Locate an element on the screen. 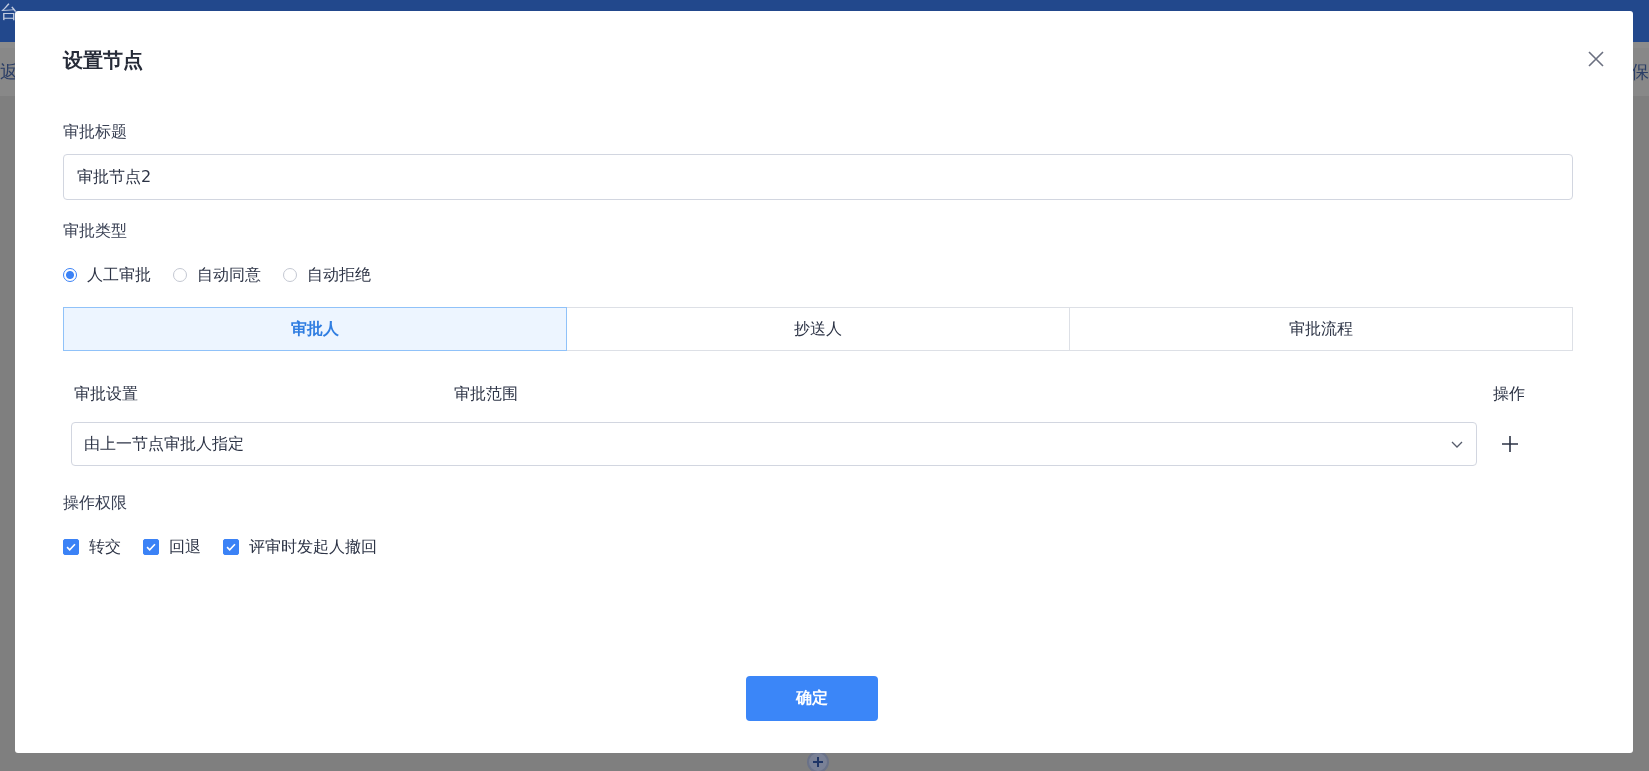 The height and width of the screenshot is (771, 1649). column-header: 操作 is located at coordinates (1509, 394).